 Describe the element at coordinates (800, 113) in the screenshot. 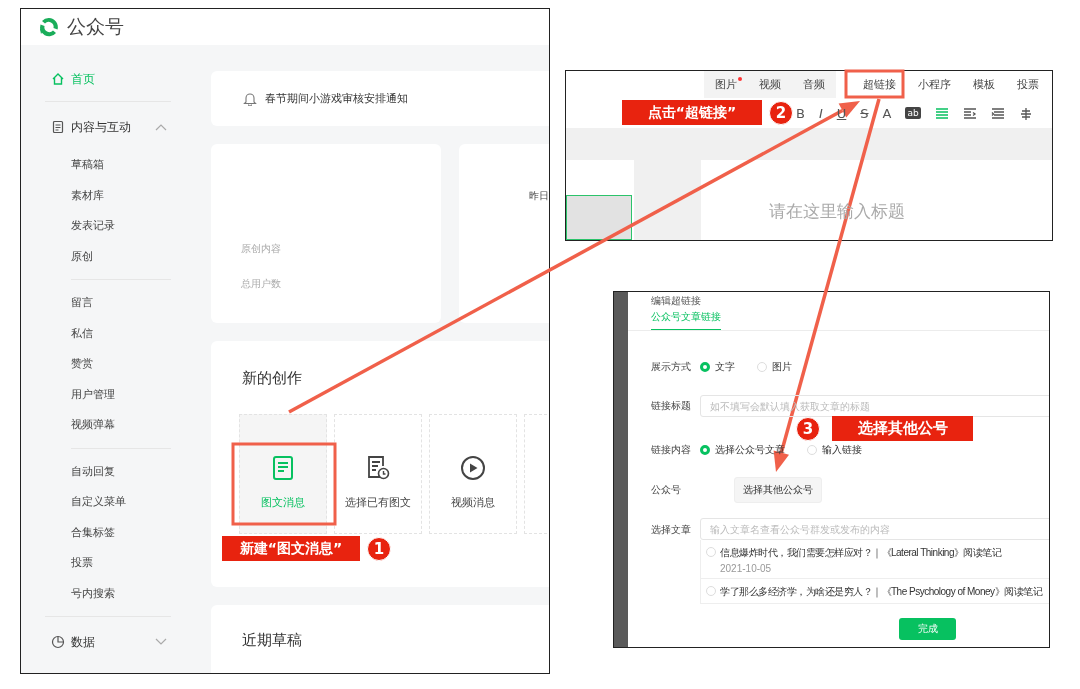

I see `format-button: B` at that location.